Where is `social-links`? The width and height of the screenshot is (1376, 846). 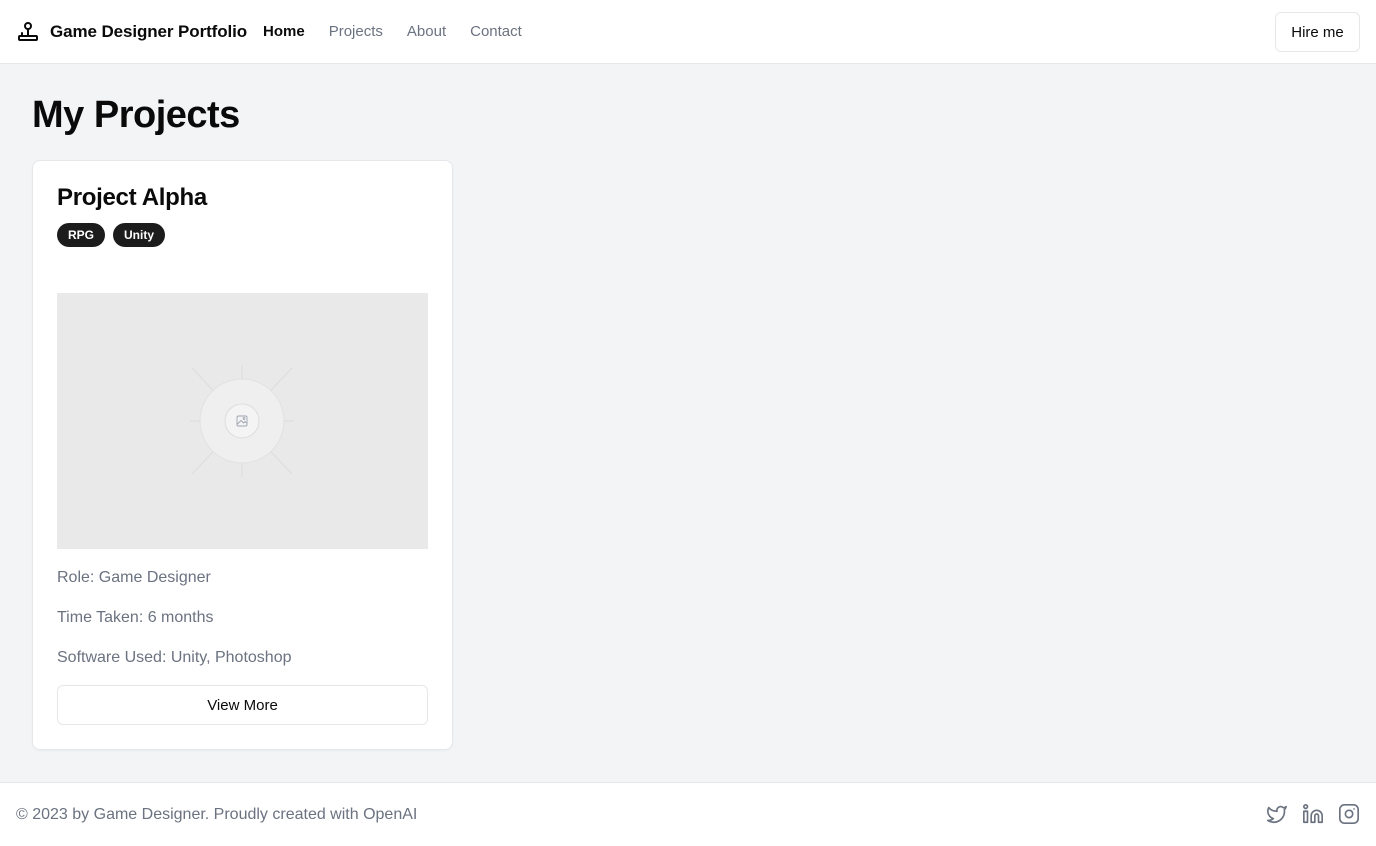
social-links is located at coordinates (1313, 814).